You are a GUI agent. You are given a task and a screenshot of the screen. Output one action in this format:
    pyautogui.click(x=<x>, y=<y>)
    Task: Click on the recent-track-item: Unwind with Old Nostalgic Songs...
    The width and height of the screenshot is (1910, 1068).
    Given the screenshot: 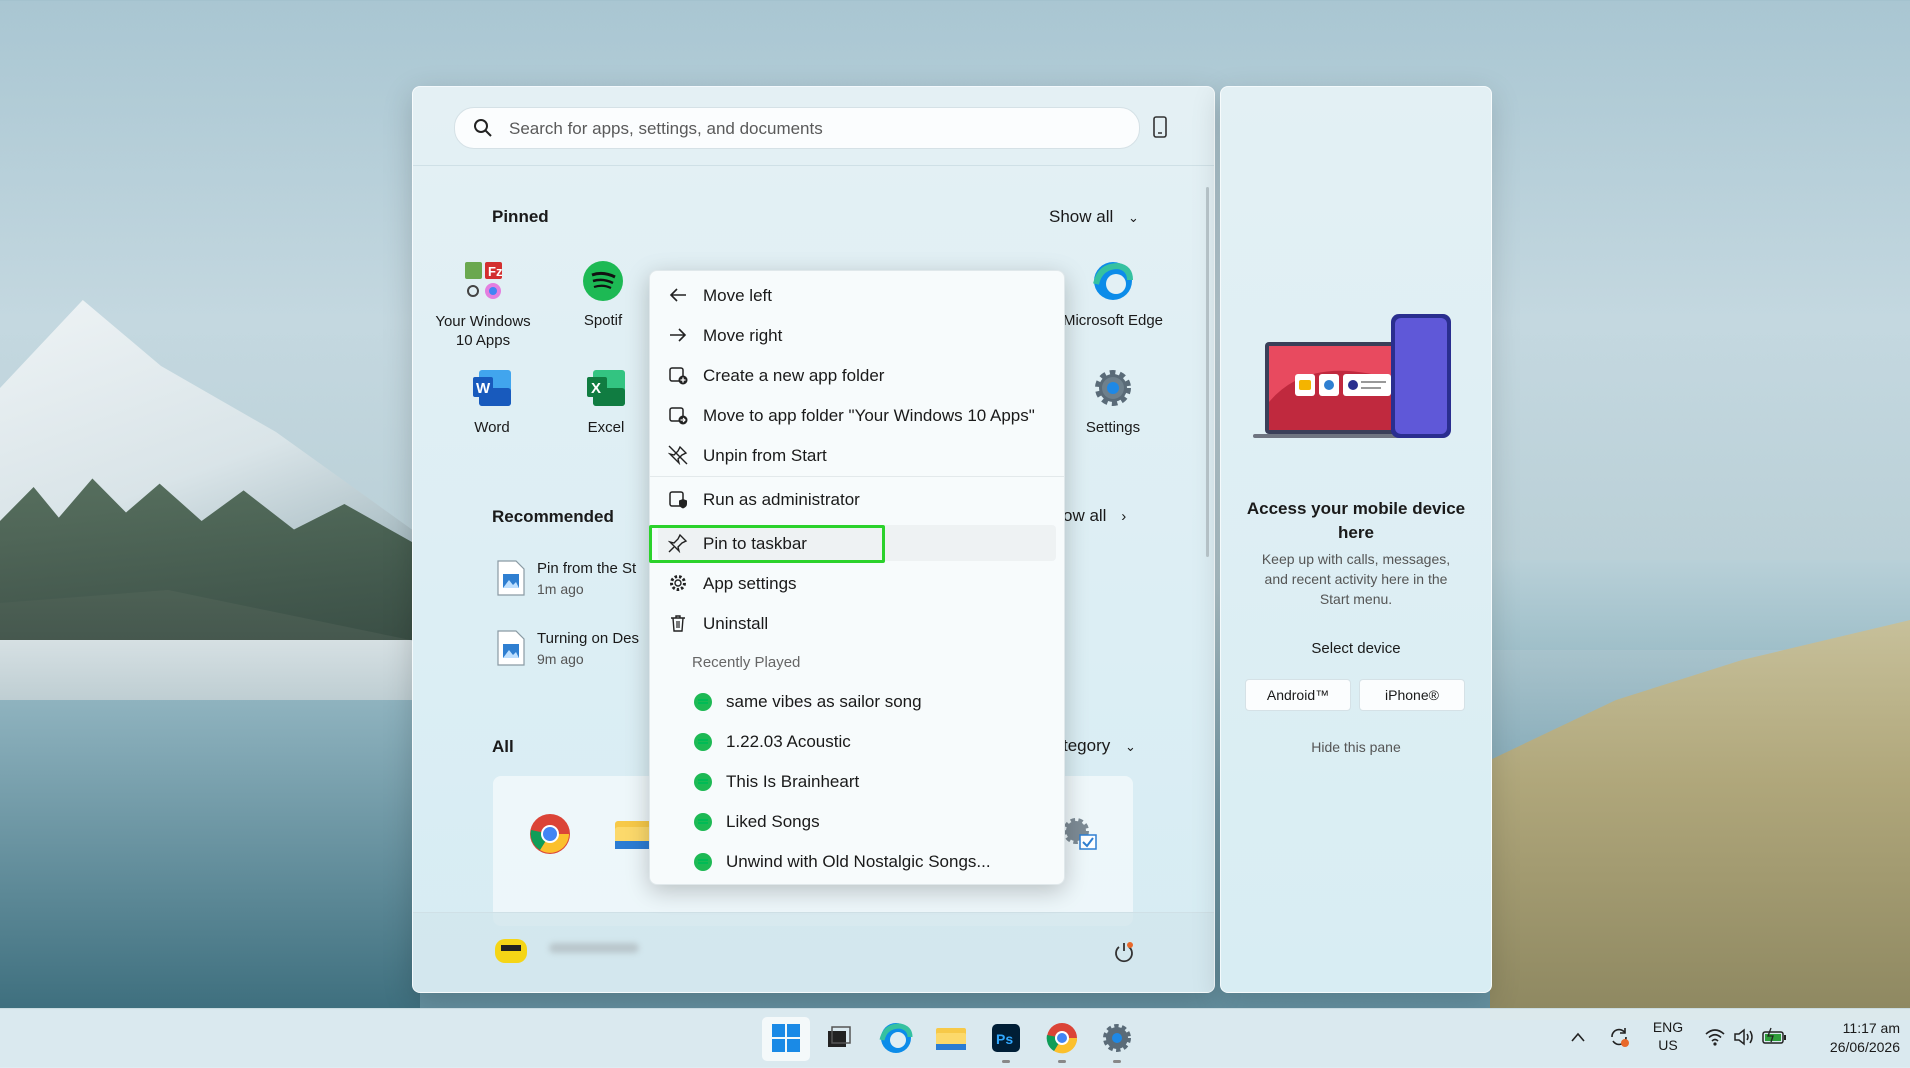 What is the action you would take?
    pyautogui.click(x=874, y=862)
    